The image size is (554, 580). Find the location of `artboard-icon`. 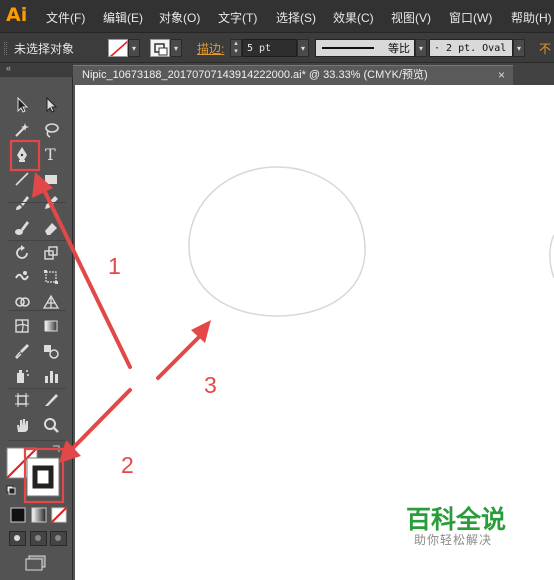

artboard-icon is located at coordinates (22, 400).